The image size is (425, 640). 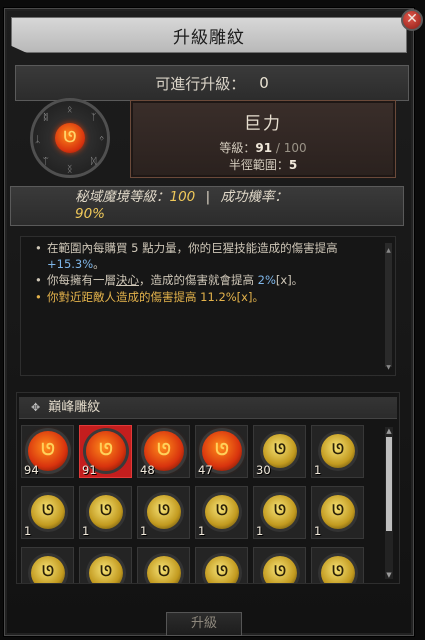 I want to click on paragon-glyph-title: 巔峰雕紋, so click(x=74, y=407).